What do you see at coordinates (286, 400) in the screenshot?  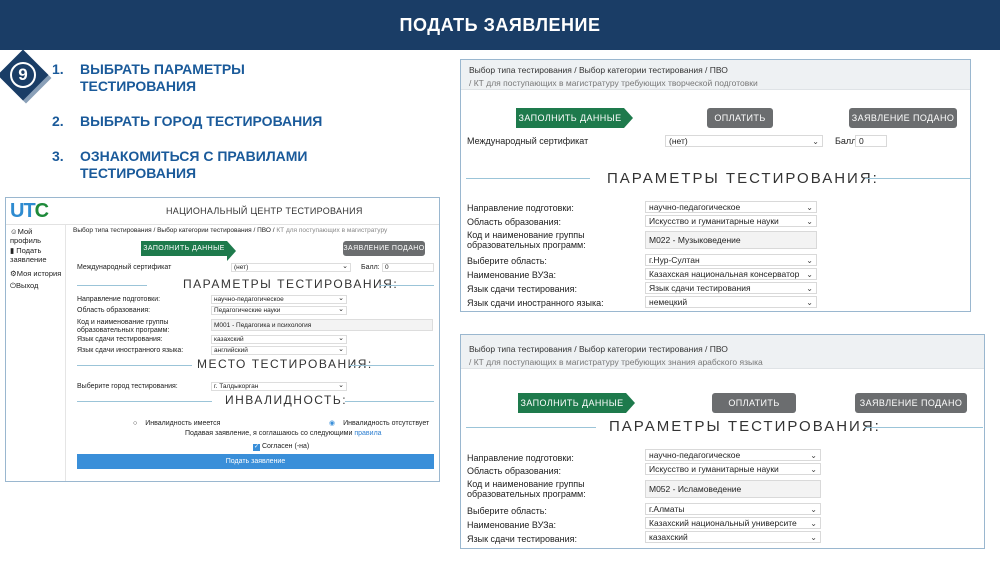 I see `disability-title: ИНВАЛИДНОСТЬ:` at bounding box center [286, 400].